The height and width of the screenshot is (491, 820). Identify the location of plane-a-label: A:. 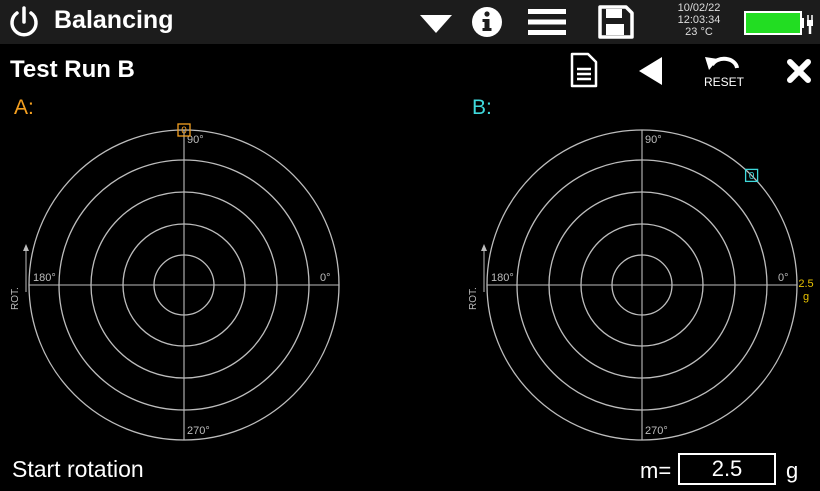
(24, 107).